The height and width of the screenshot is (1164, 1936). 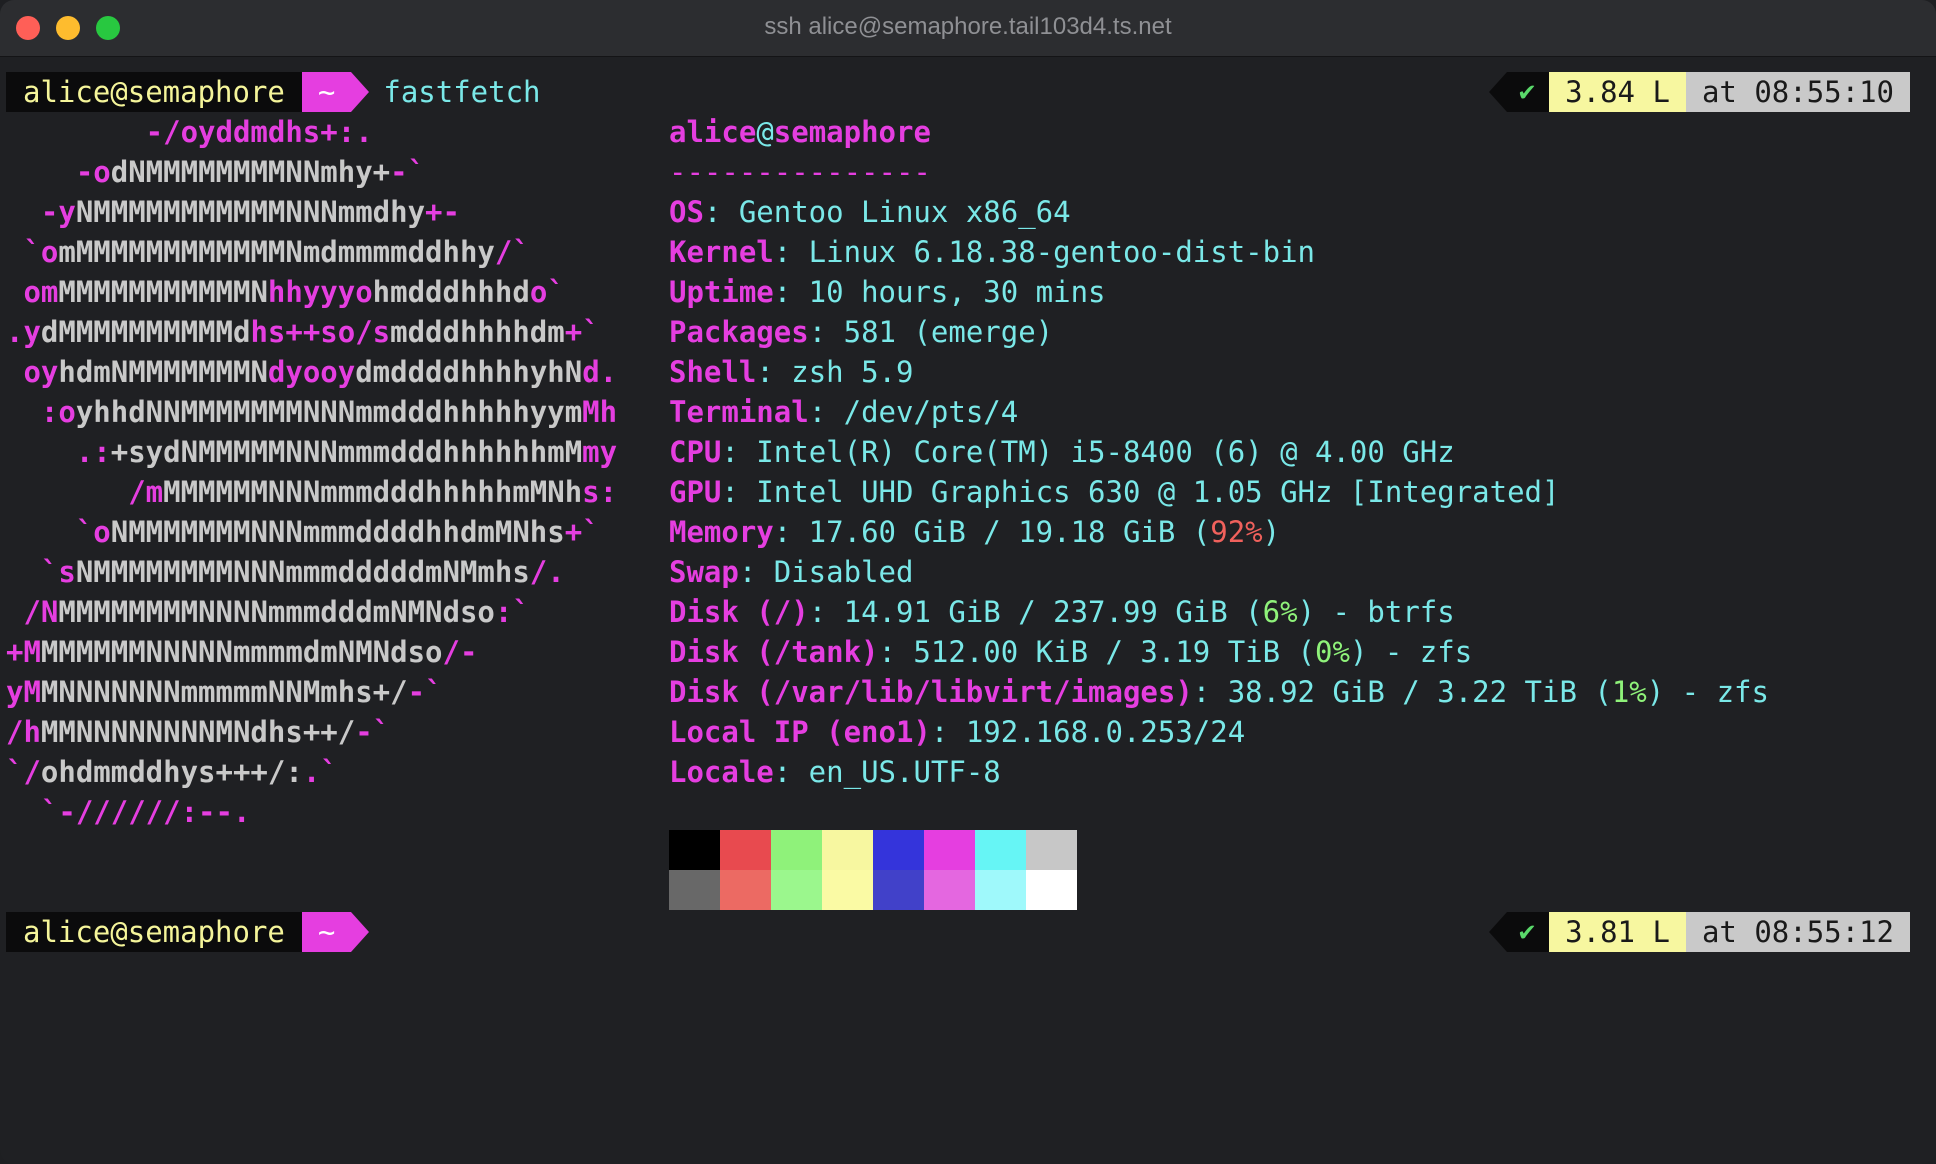 What do you see at coordinates (460, 652) in the screenshot?
I see `logo-segment: /-` at bounding box center [460, 652].